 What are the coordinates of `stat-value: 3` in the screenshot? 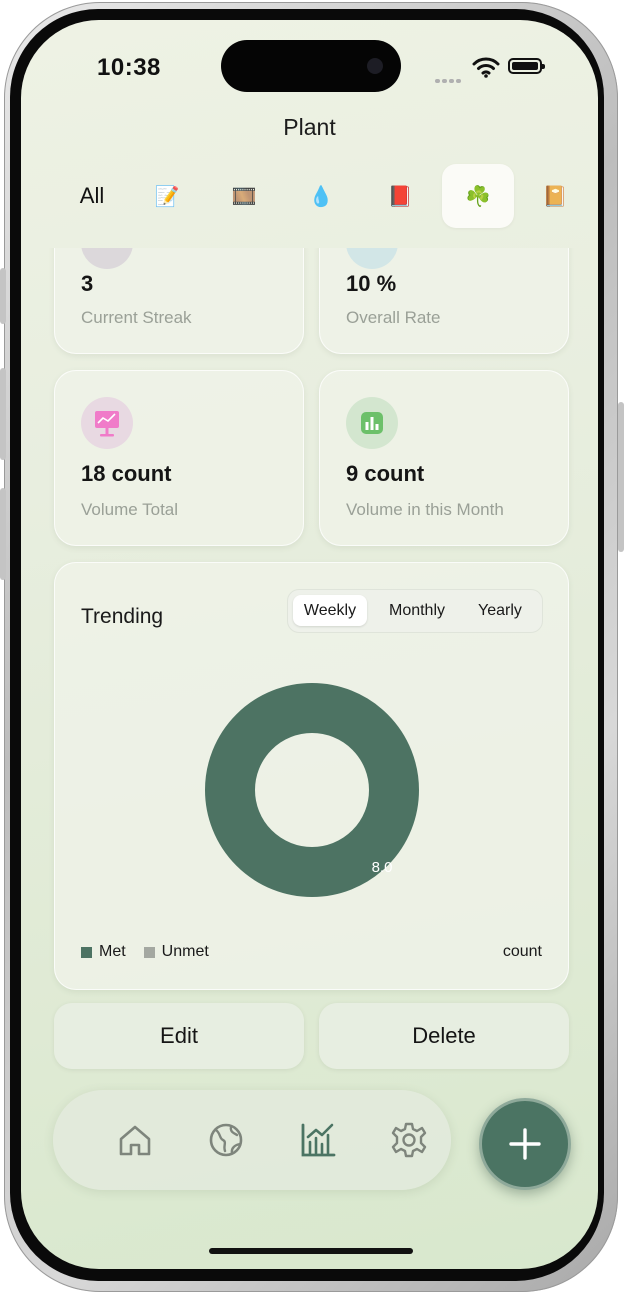 It's located at (87, 283).